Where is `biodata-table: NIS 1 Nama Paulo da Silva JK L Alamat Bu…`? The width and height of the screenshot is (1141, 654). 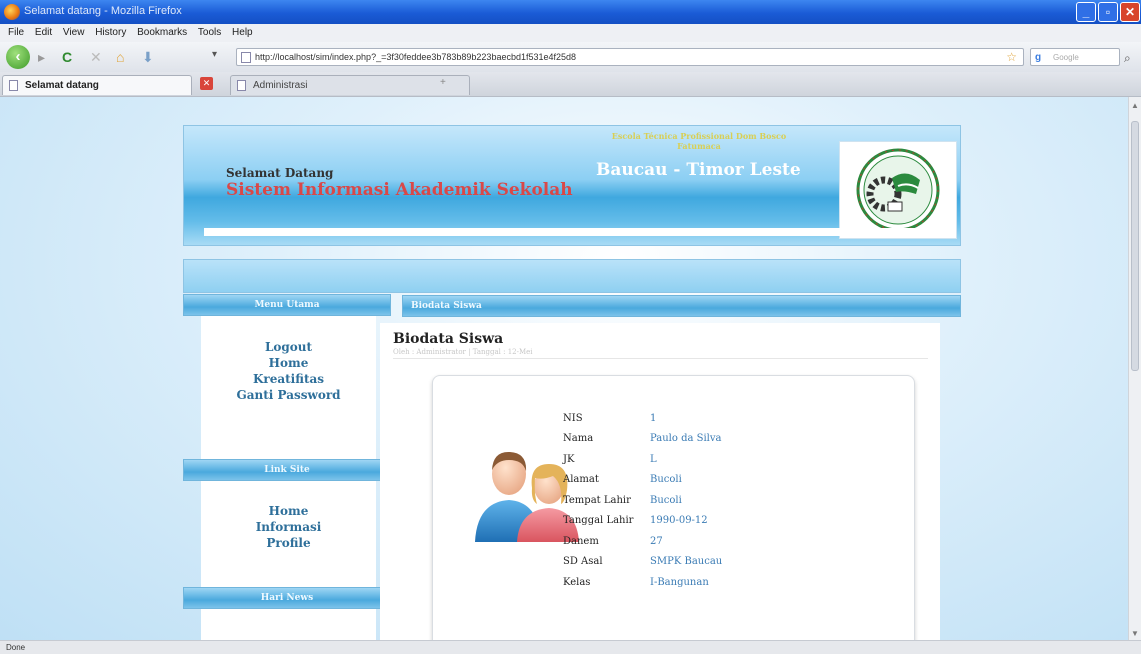 biodata-table: NIS 1 Nama Paulo da Silva JK L Alamat Bu… is located at coordinates (642, 500).